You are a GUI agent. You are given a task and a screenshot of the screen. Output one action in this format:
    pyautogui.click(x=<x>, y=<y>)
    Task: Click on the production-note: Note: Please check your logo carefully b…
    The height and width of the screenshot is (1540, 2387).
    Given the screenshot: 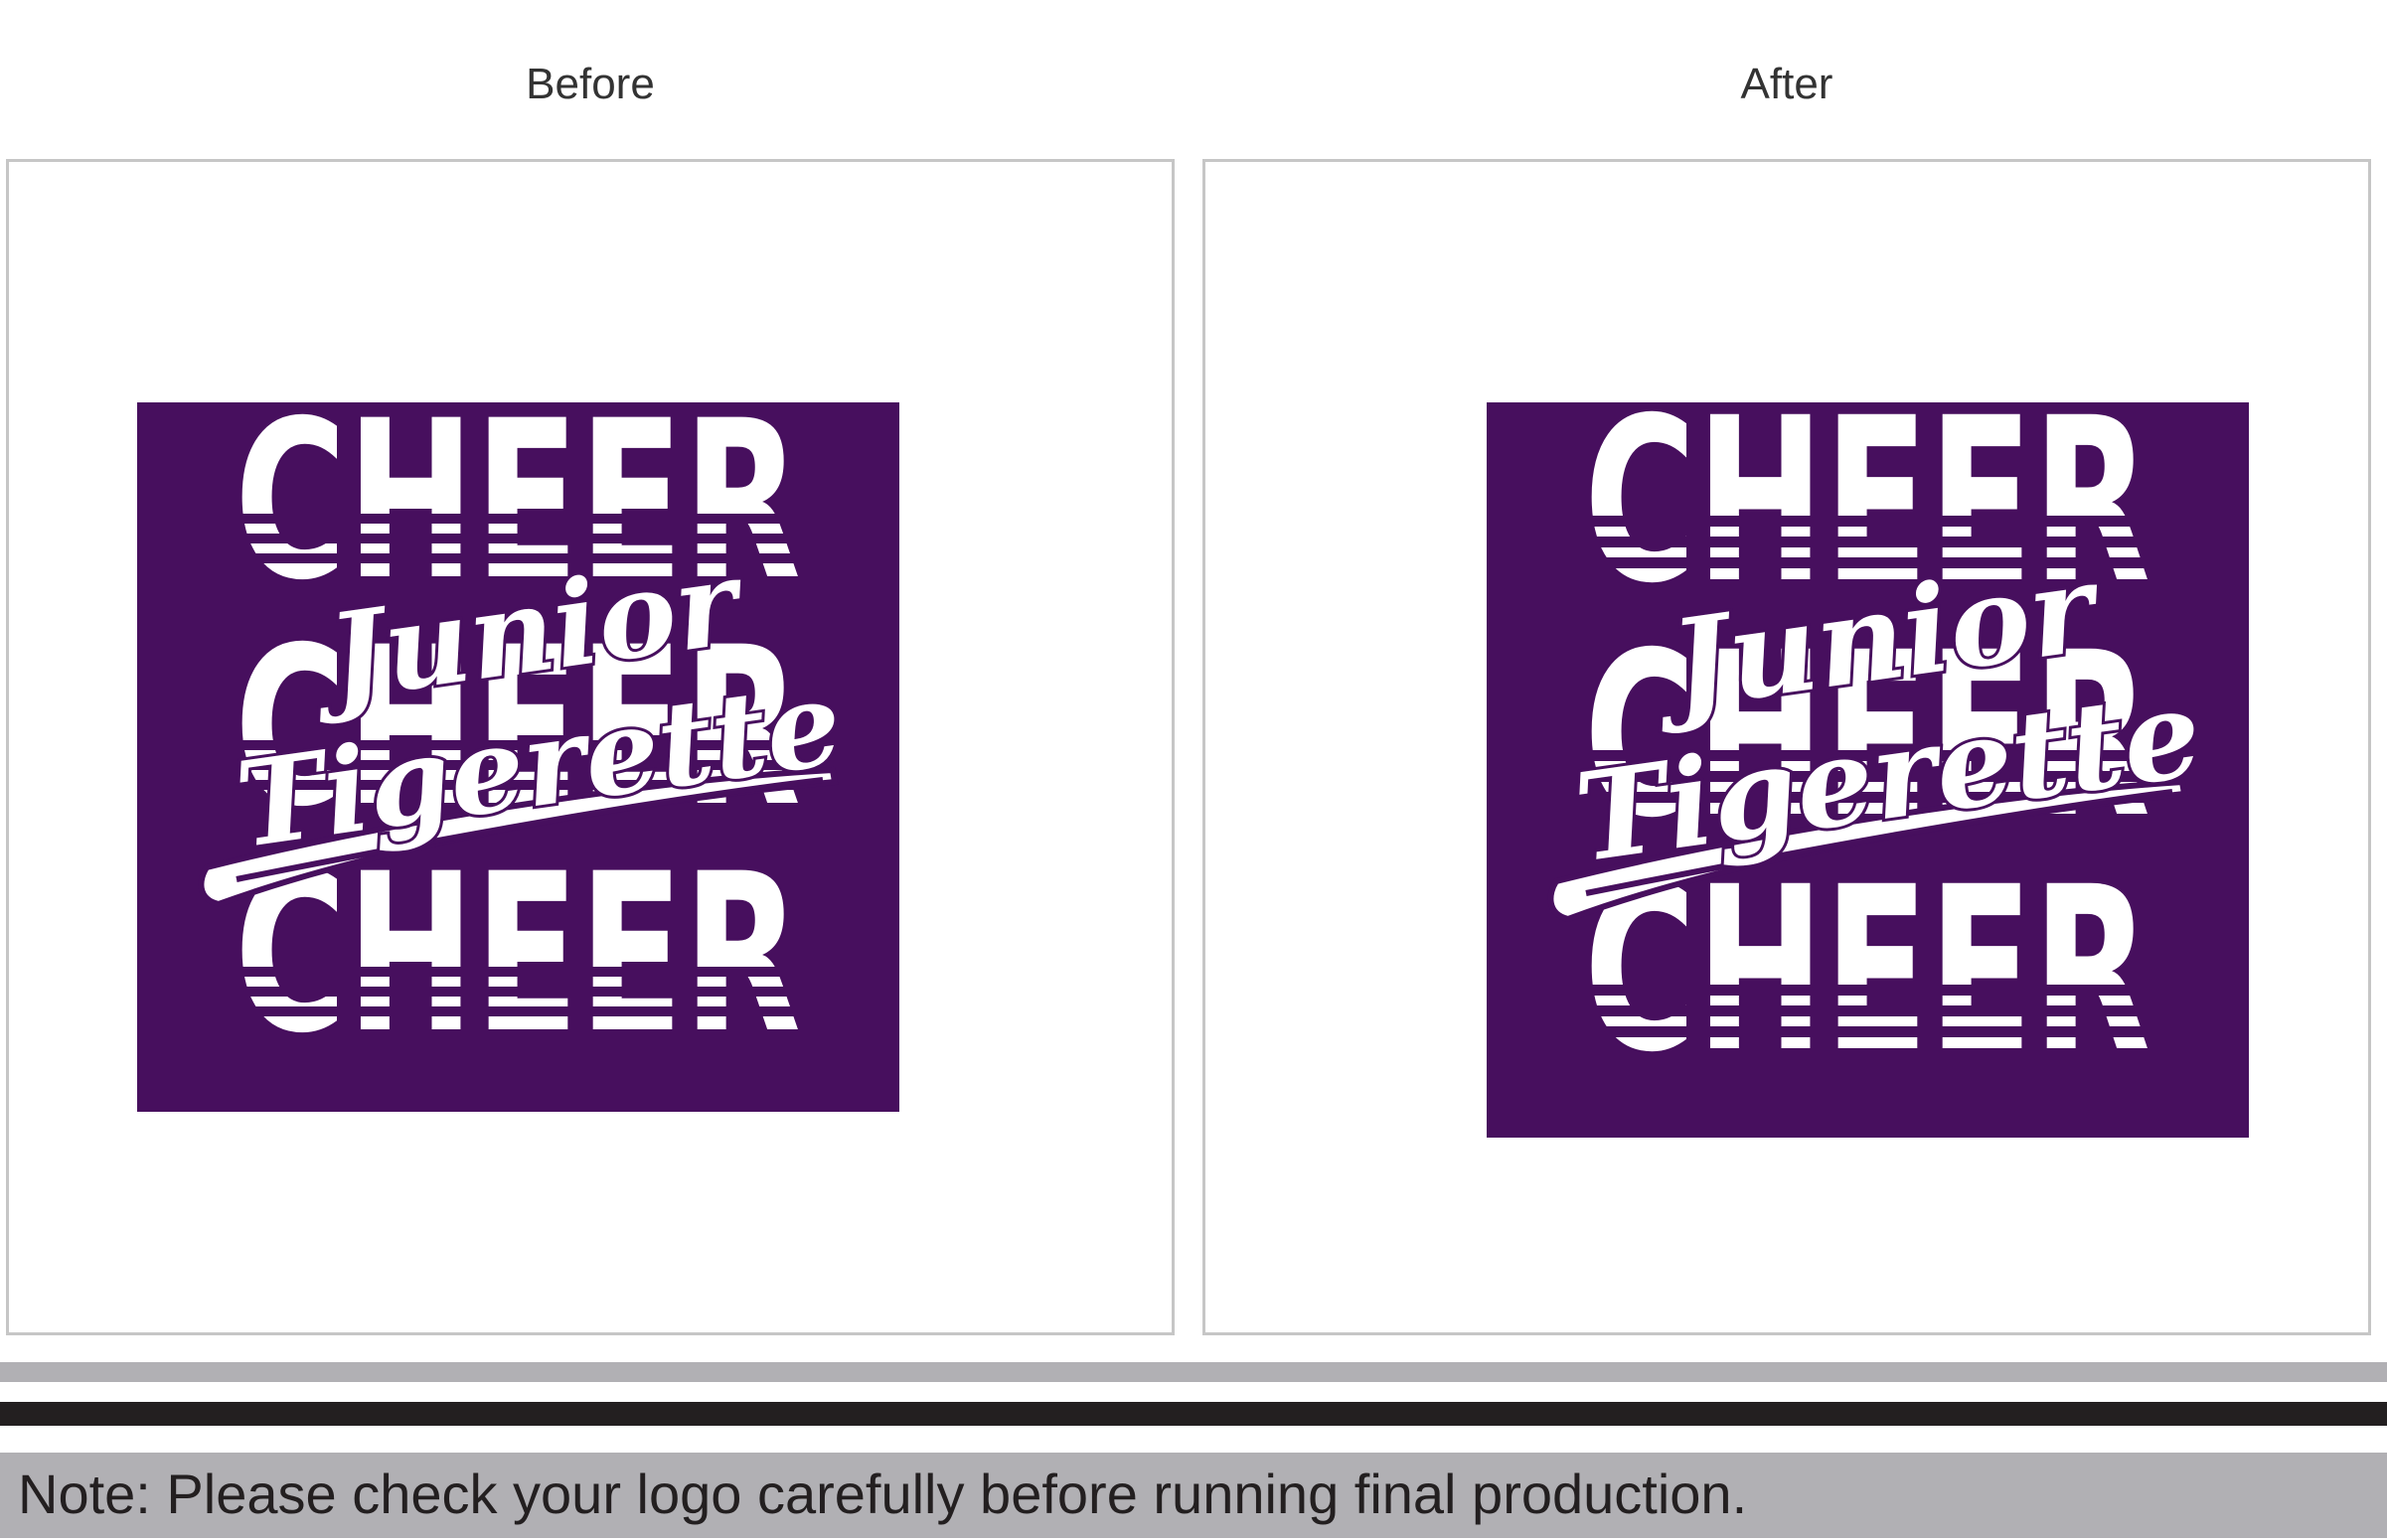 What is the action you would take?
    pyautogui.click(x=883, y=1494)
    